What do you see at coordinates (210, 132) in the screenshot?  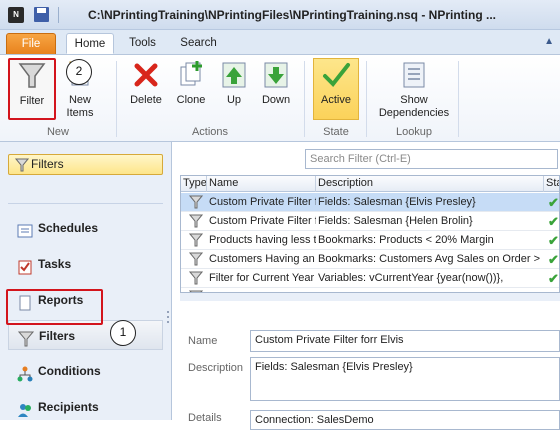 I see `group-actions-label: Actions` at bounding box center [210, 132].